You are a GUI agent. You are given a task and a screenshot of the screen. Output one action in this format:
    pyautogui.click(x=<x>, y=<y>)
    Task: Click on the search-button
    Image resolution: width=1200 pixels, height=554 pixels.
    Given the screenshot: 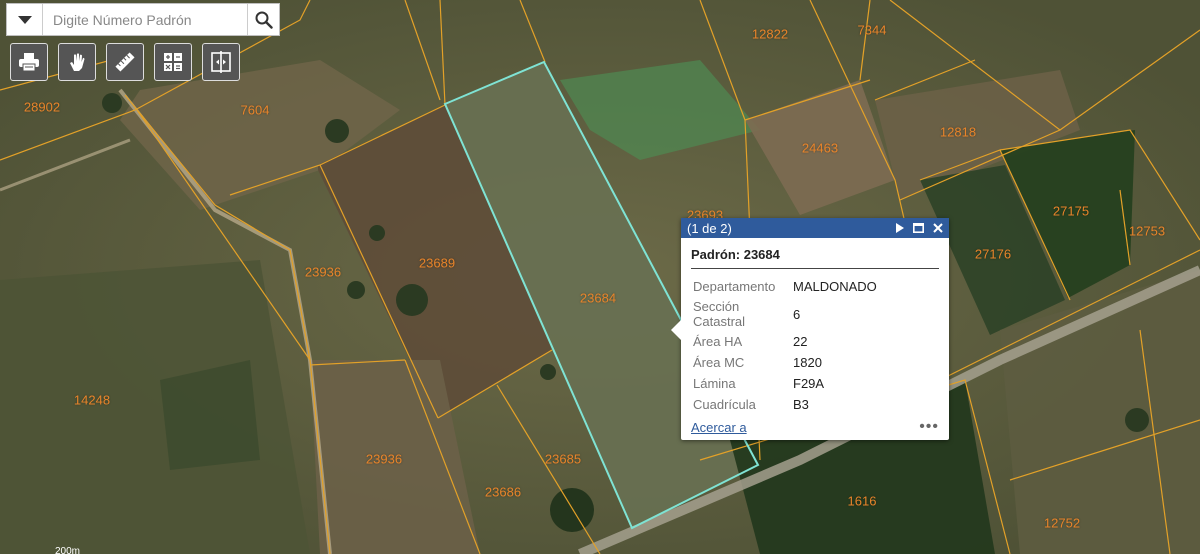 What is the action you would take?
    pyautogui.click(x=263, y=19)
    